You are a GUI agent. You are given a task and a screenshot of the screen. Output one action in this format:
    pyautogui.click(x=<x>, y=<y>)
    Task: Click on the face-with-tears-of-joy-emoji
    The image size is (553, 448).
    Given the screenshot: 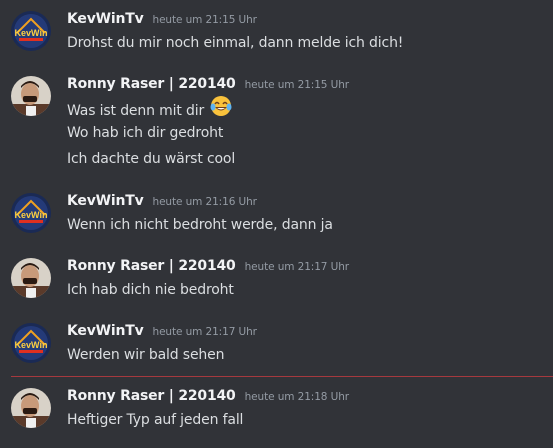 What is the action you would take?
    pyautogui.click(x=221, y=109)
    